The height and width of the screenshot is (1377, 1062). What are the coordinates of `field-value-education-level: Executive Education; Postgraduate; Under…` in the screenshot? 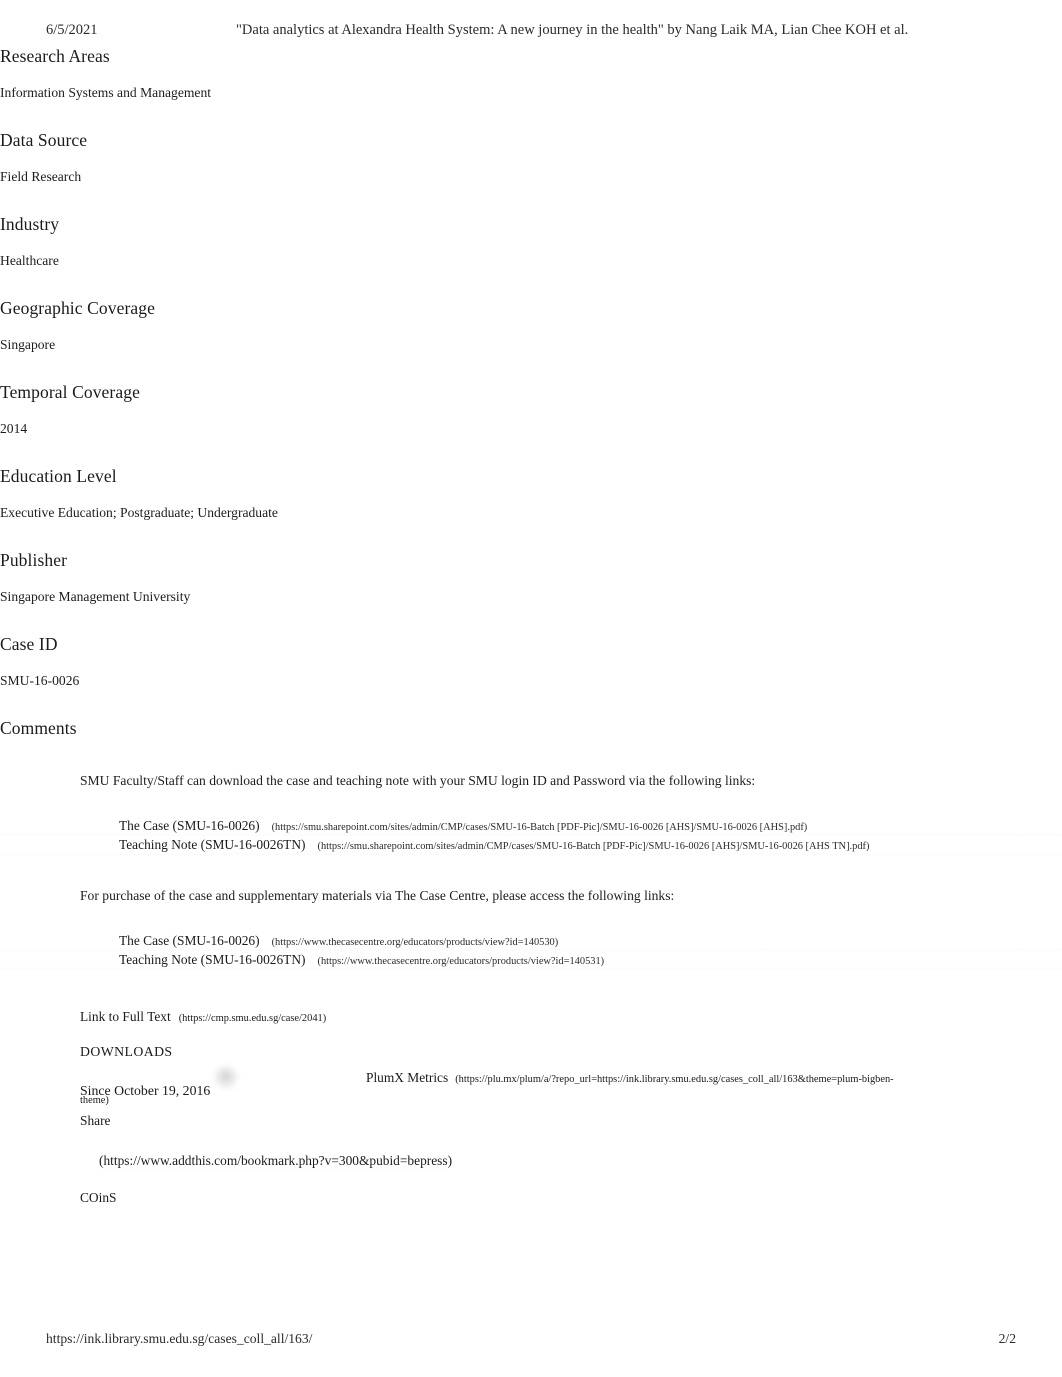 It's located at (139, 512).